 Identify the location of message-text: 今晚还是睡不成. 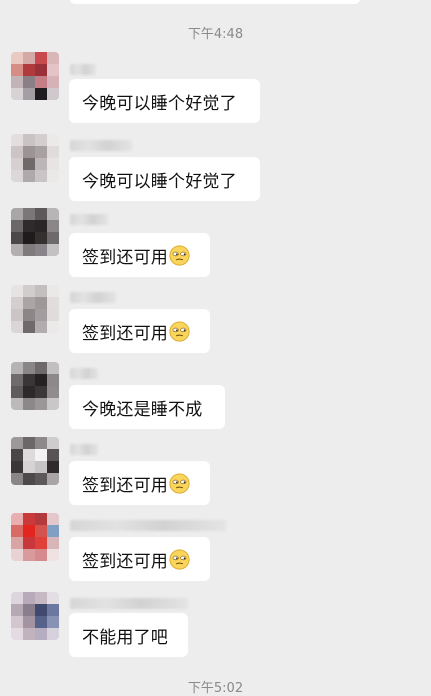
(142, 409).